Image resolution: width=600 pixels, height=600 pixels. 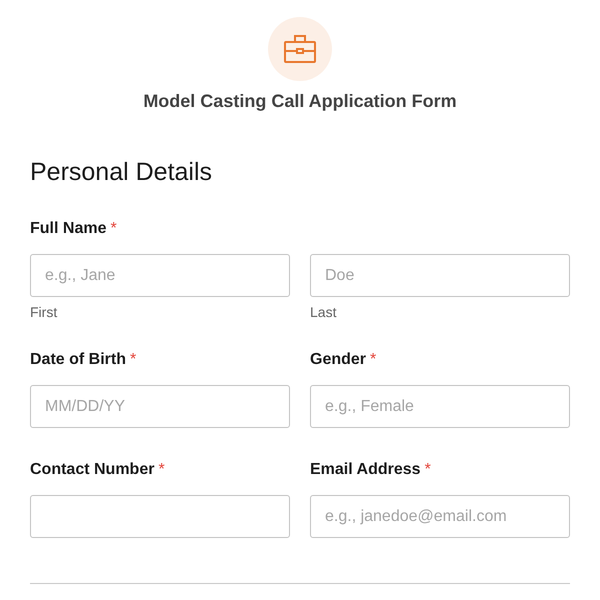 What do you see at coordinates (324, 312) in the screenshot?
I see `sub-label: Last` at bounding box center [324, 312].